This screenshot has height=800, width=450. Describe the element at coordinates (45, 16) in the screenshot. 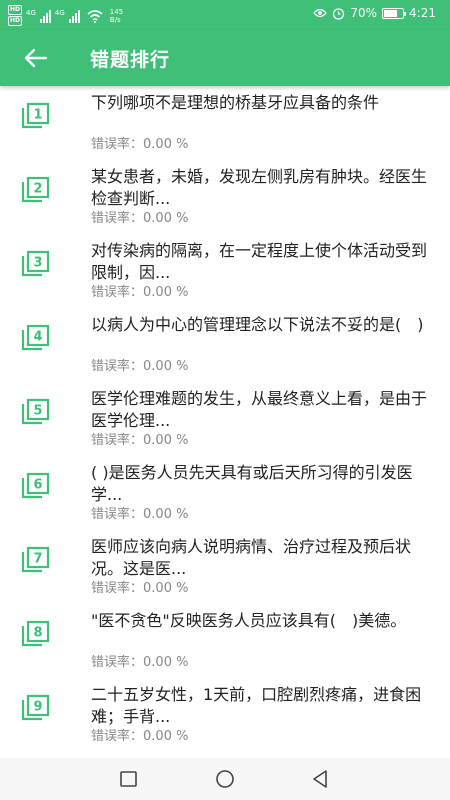

I see `signal-icon` at that location.